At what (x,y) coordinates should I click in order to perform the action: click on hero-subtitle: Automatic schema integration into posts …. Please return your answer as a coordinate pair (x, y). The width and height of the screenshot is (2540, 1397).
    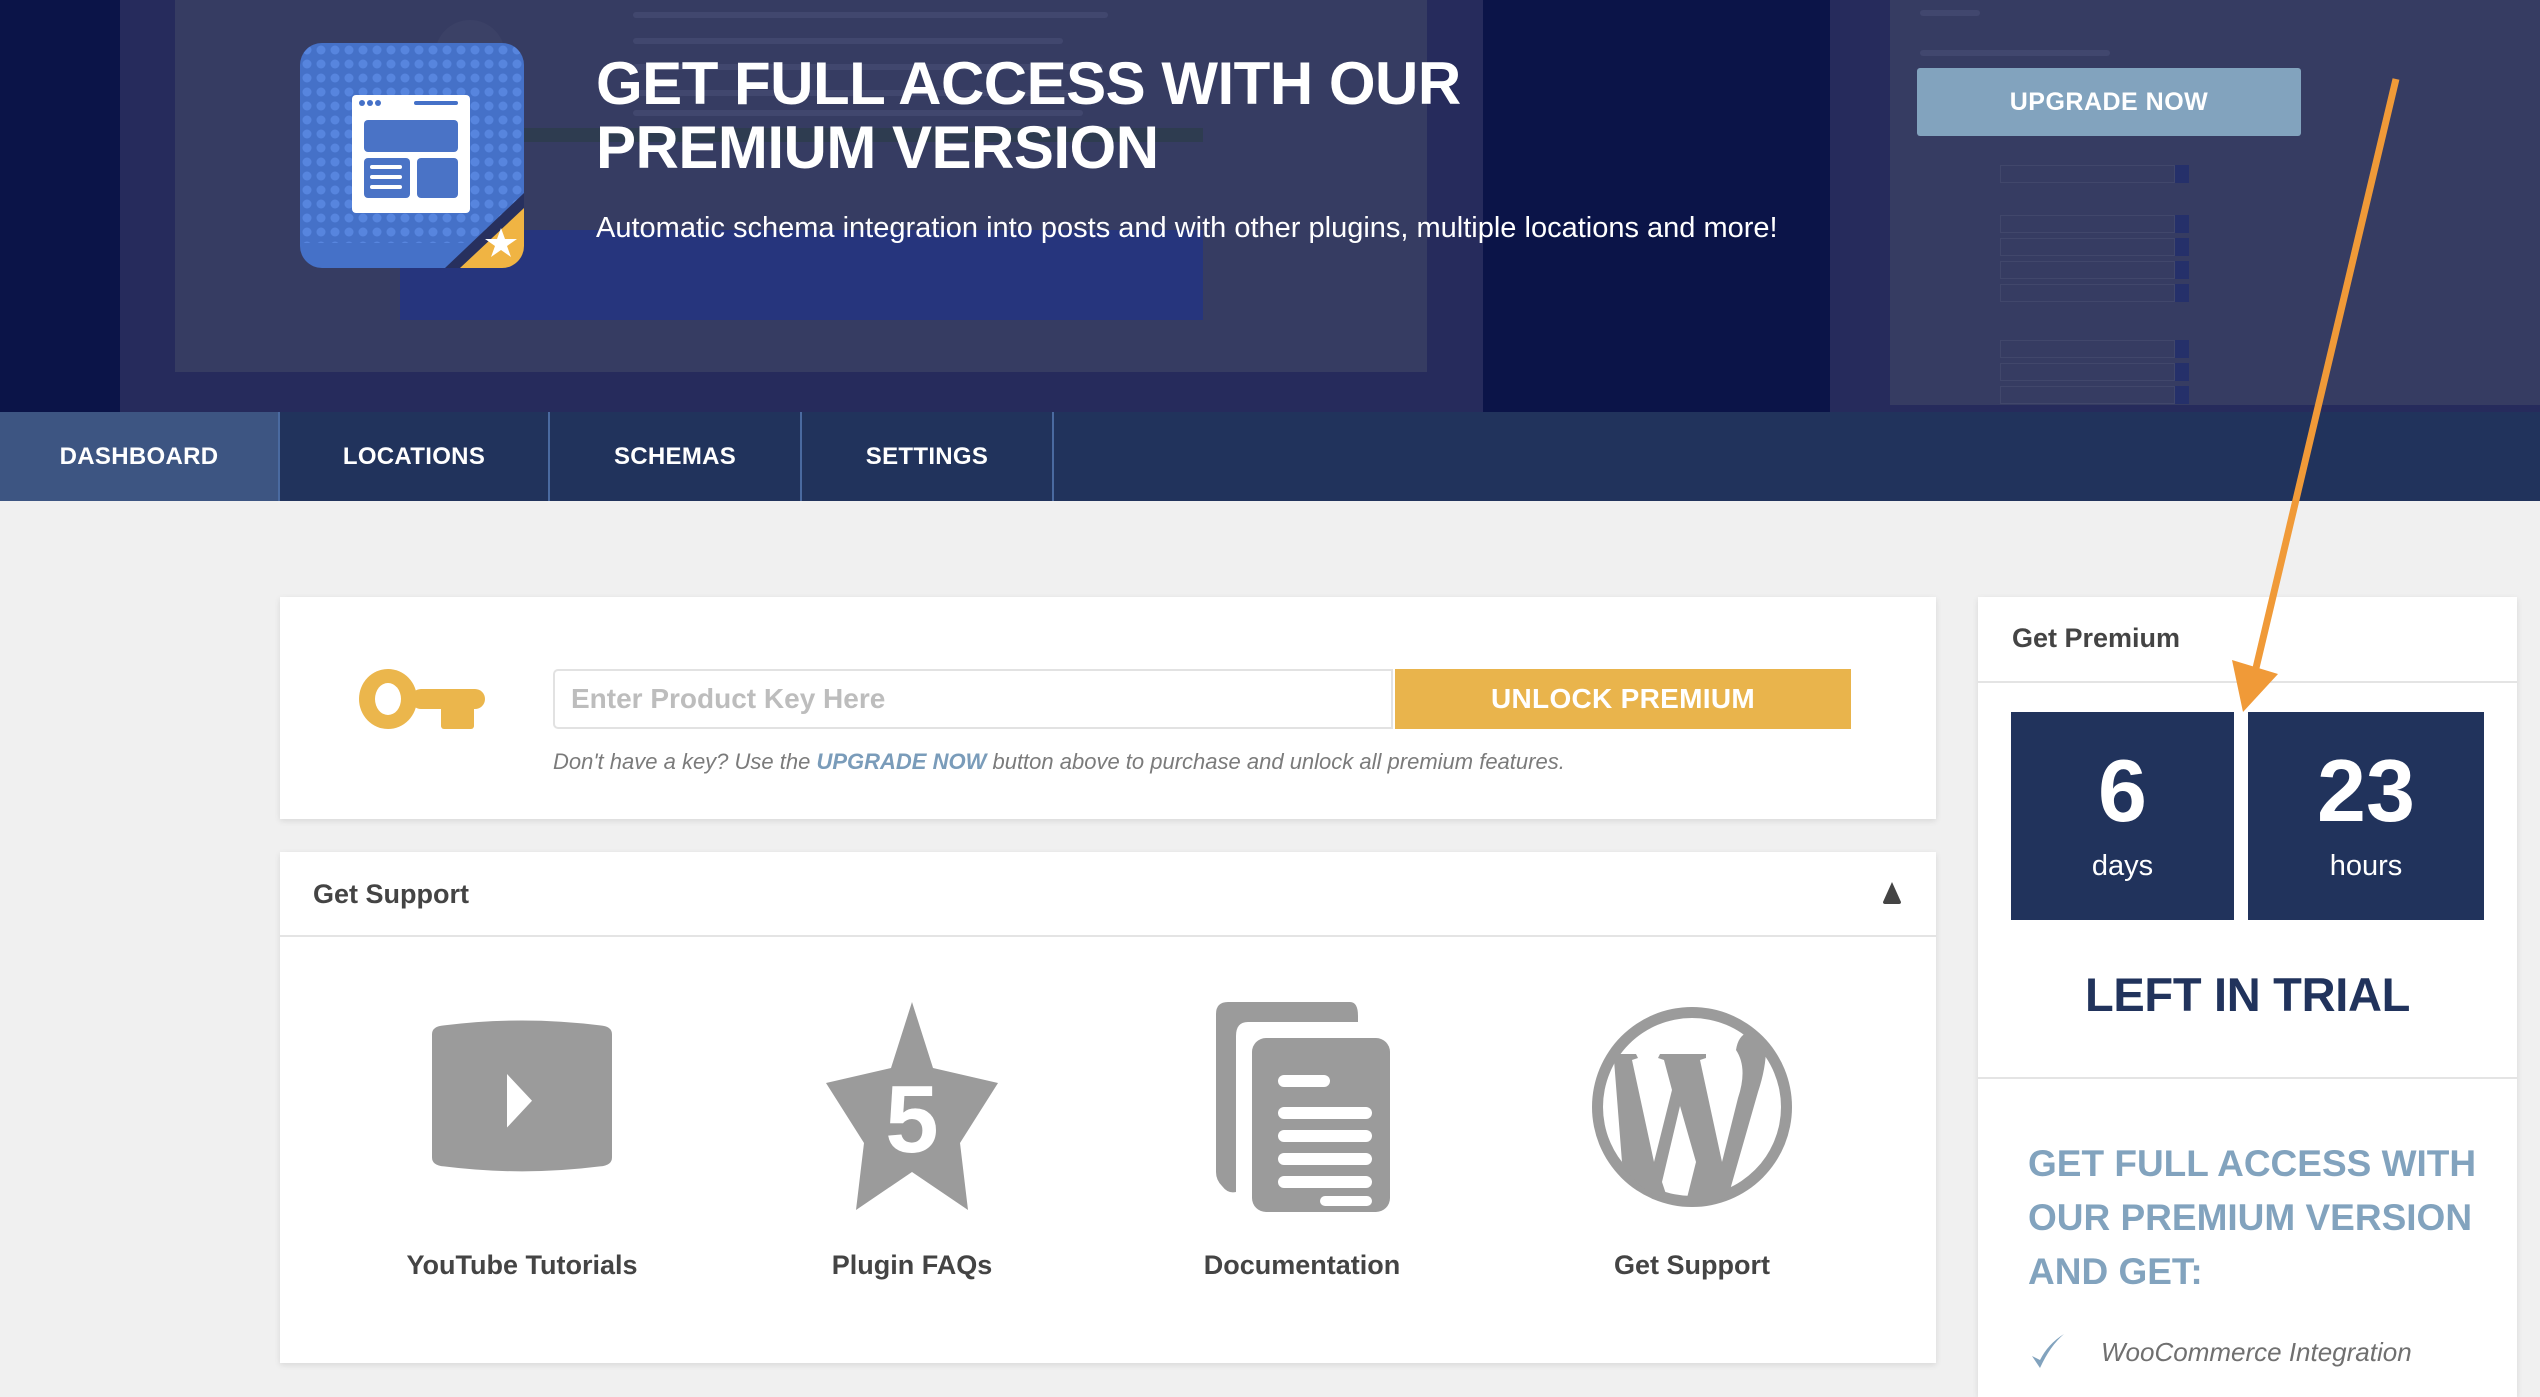
    Looking at the image, I should click on (1187, 228).